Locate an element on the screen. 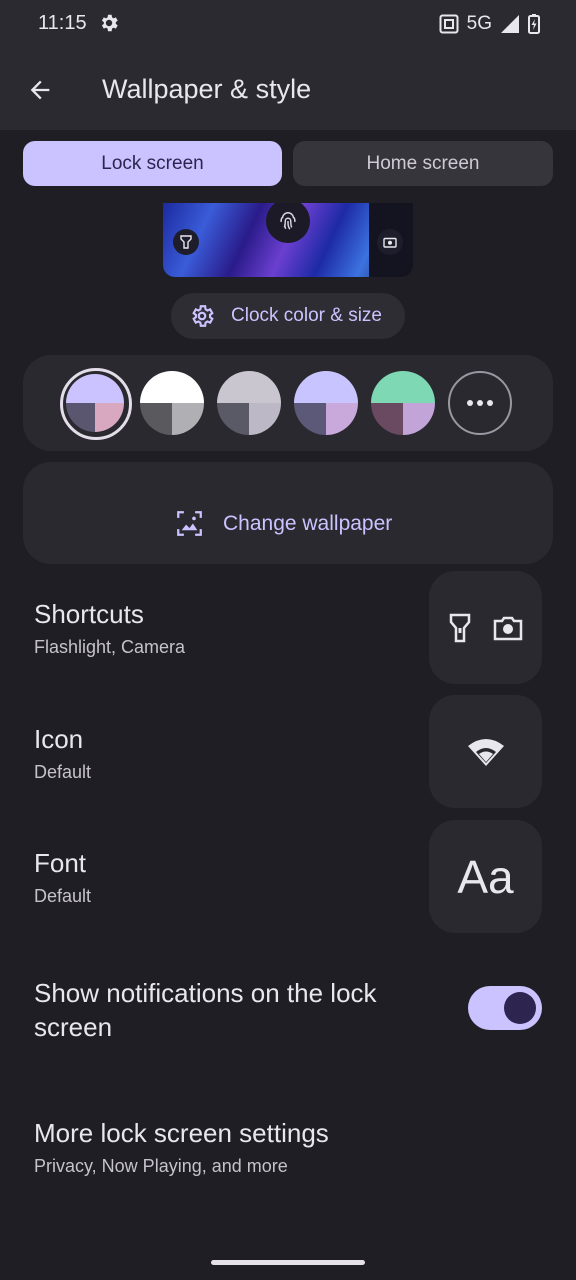  clock-color-size-button: Clock color & size is located at coordinates (288, 316).